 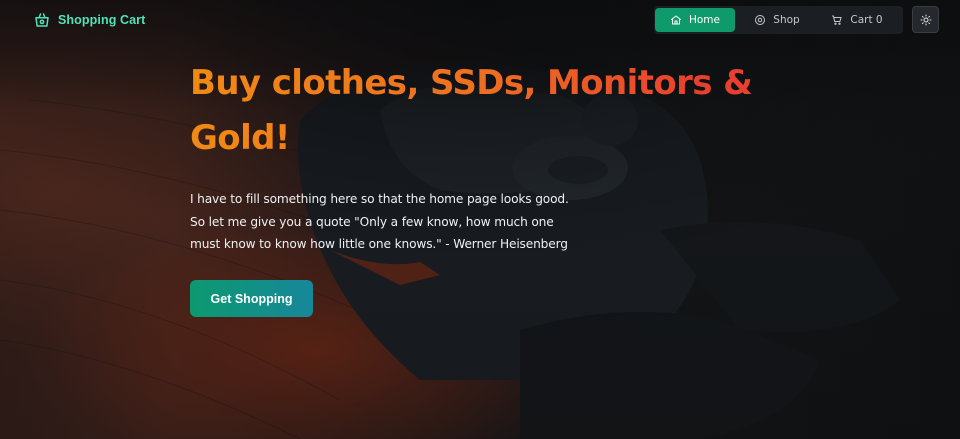 I want to click on shop-icon, so click(x=760, y=20).